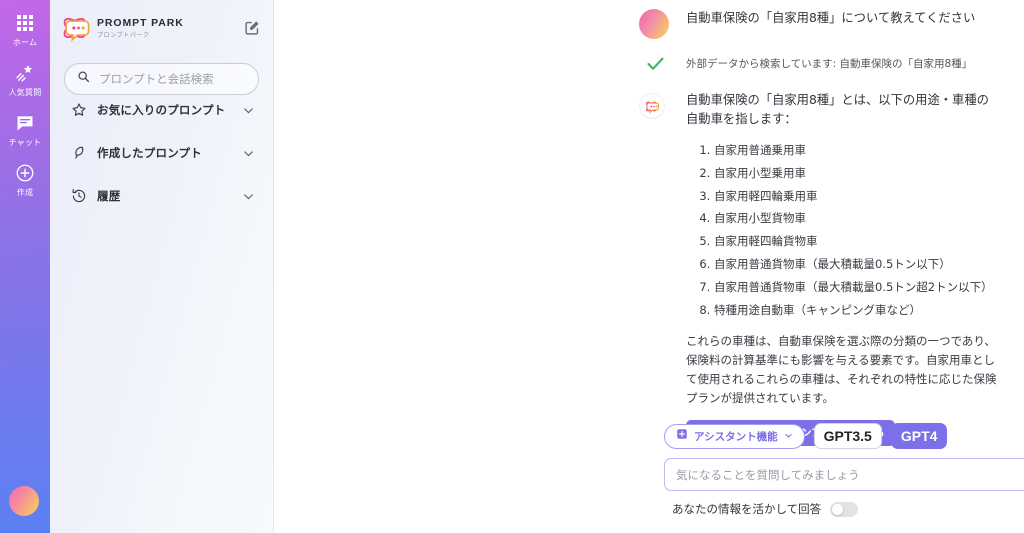 This screenshot has height=533, width=1024. I want to click on rail-item-create: 作成, so click(25, 180).